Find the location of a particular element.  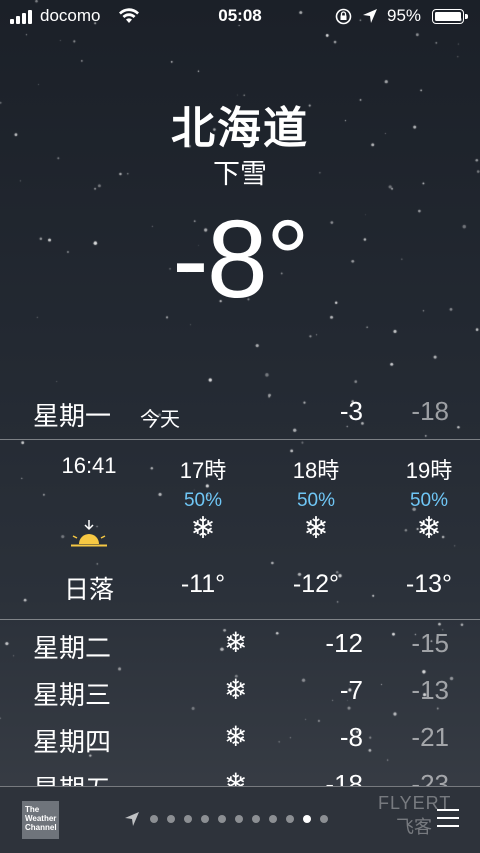

hour-temp: -13° is located at coordinates (429, 584).